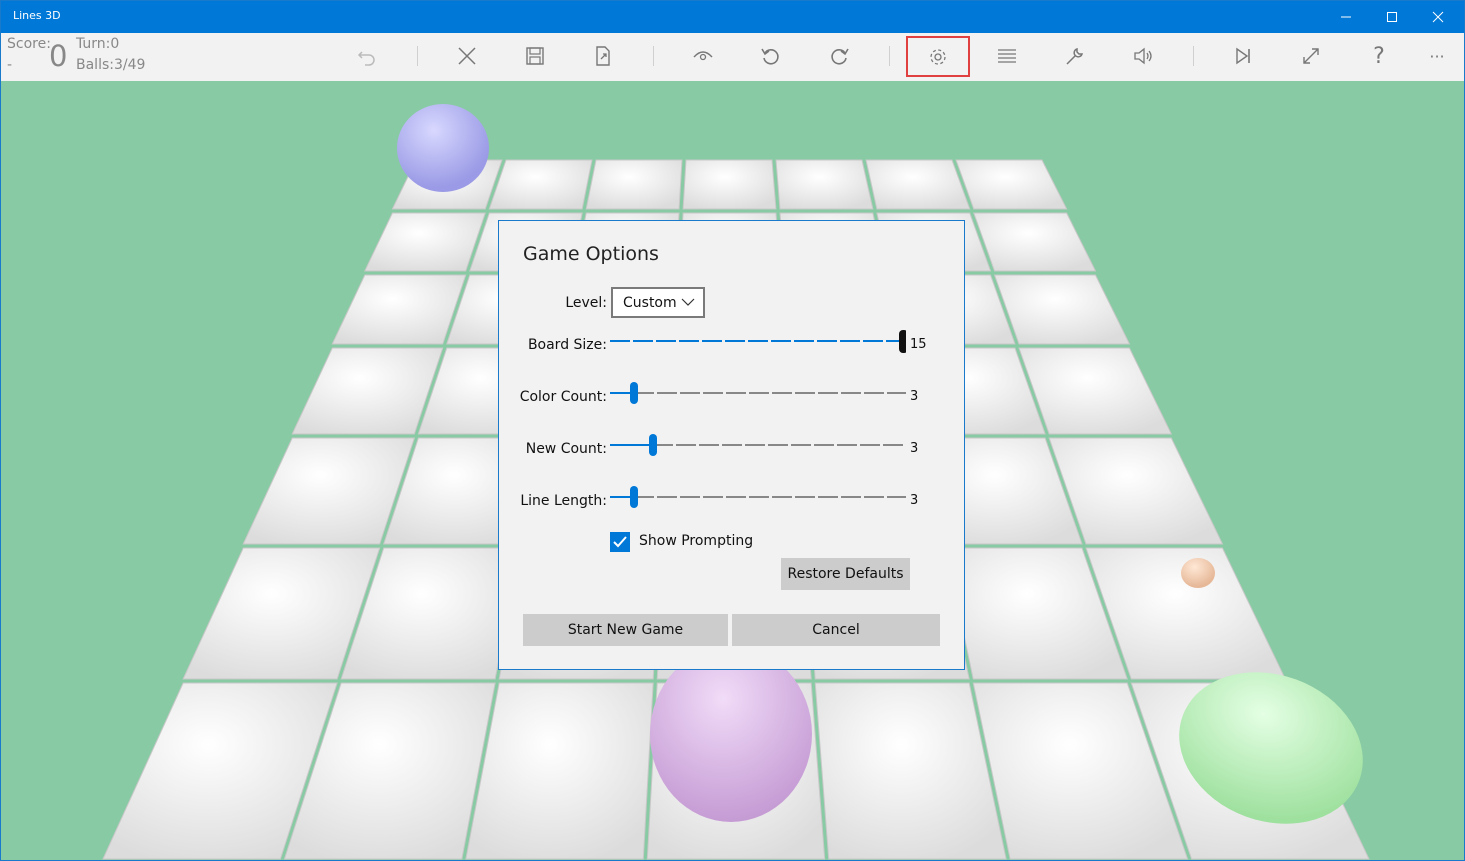  I want to click on start-new-game-button: Start New Game, so click(625, 630).